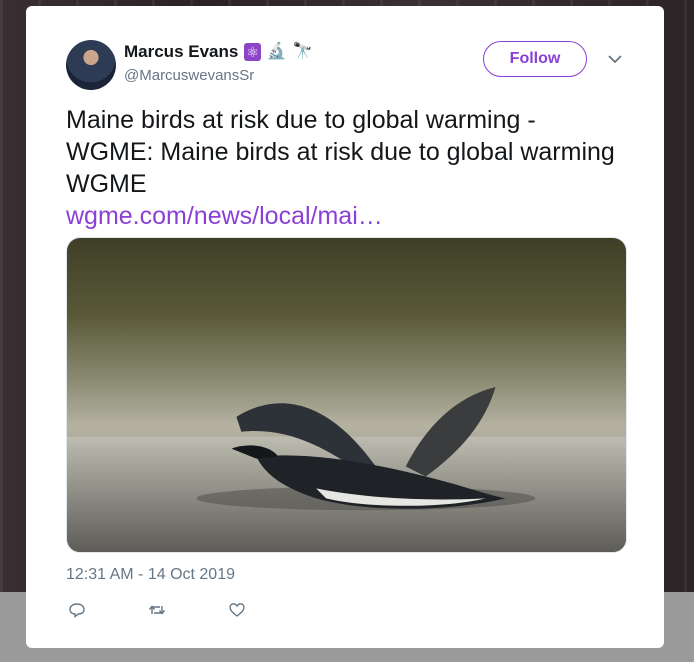 The width and height of the screenshot is (694, 662). What do you see at coordinates (150, 575) in the screenshot?
I see `timestamp: 12:31 AM - 14 Oct 2019` at bounding box center [150, 575].